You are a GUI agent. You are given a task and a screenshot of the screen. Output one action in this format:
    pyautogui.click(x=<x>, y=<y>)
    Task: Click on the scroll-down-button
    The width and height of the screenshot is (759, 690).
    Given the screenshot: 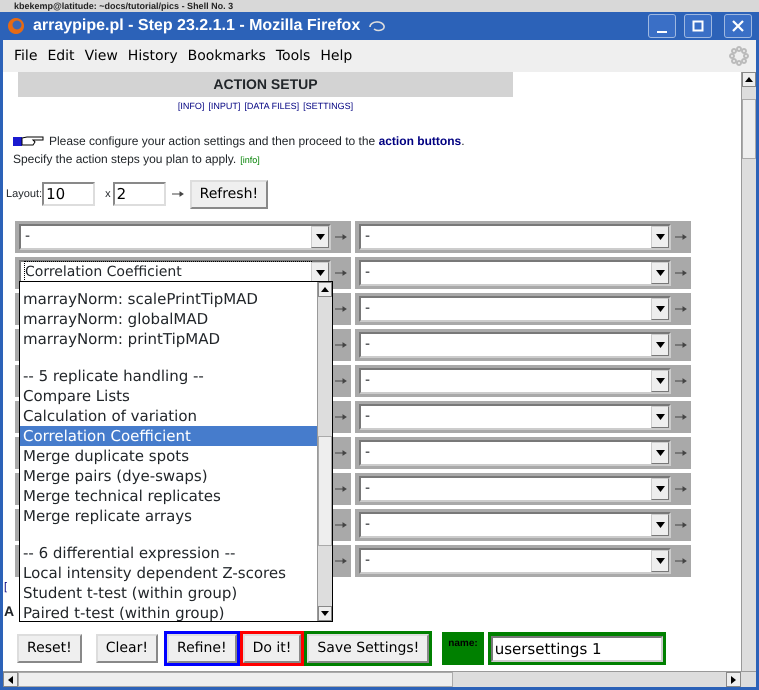 What is the action you would take?
    pyautogui.click(x=325, y=613)
    